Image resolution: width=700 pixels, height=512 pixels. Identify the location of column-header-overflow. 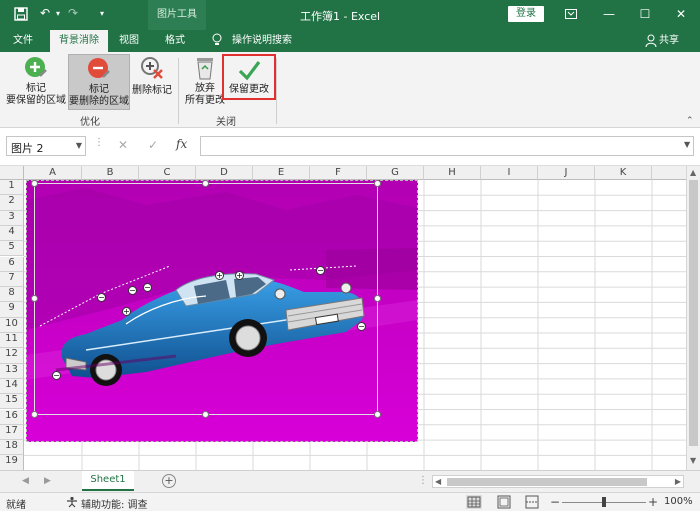
(669, 173).